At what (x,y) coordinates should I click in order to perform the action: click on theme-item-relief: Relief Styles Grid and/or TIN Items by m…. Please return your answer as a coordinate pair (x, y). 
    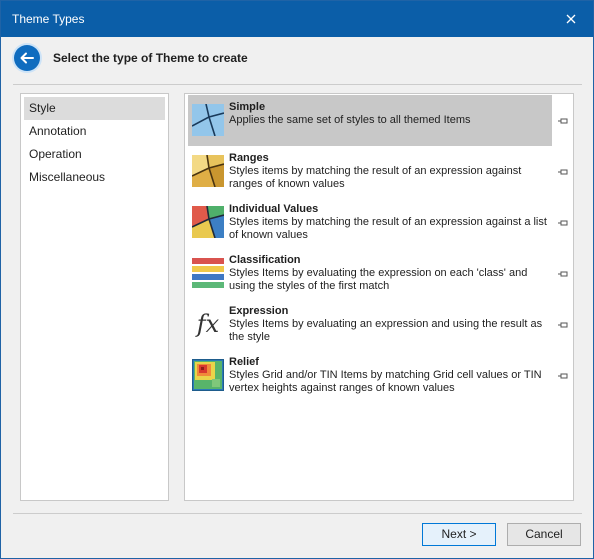
    Looking at the image, I should click on (370, 375).